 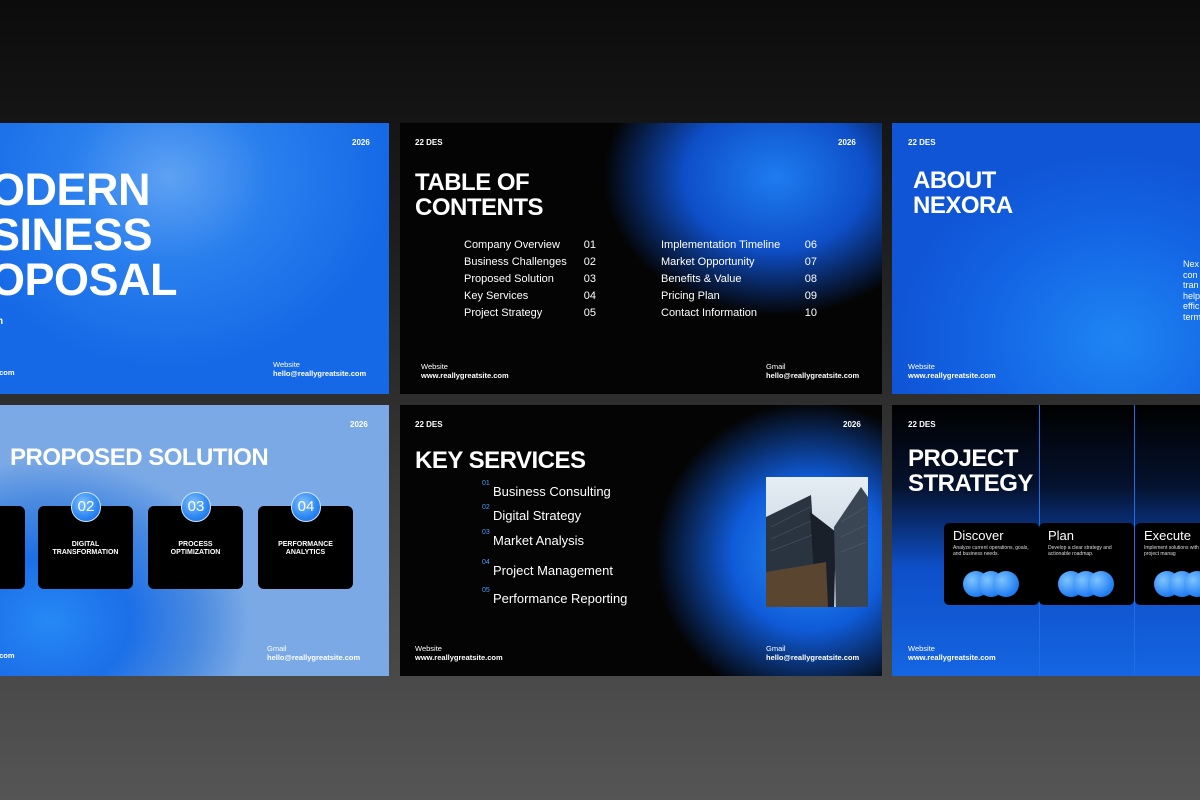 What do you see at coordinates (530, 245) in the screenshot?
I see `toc-item: Company Overview 01` at bounding box center [530, 245].